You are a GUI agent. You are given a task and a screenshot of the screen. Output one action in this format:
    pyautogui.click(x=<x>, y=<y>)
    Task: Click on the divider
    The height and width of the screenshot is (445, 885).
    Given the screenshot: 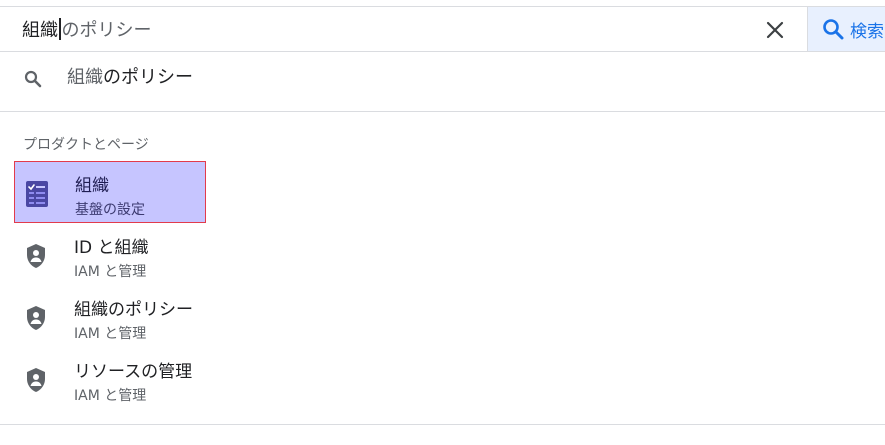 What is the action you would take?
    pyautogui.click(x=442, y=424)
    